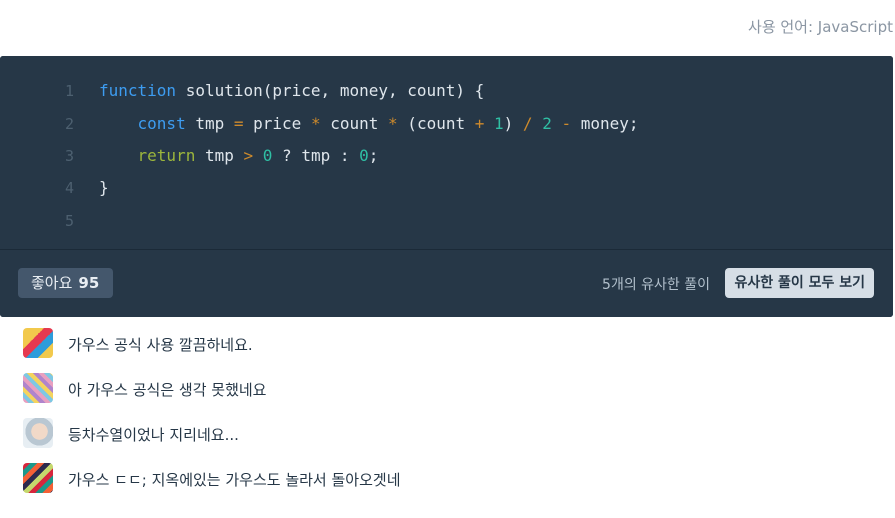  I want to click on code-text: function solution(price, money, count) {, so click(291, 91).